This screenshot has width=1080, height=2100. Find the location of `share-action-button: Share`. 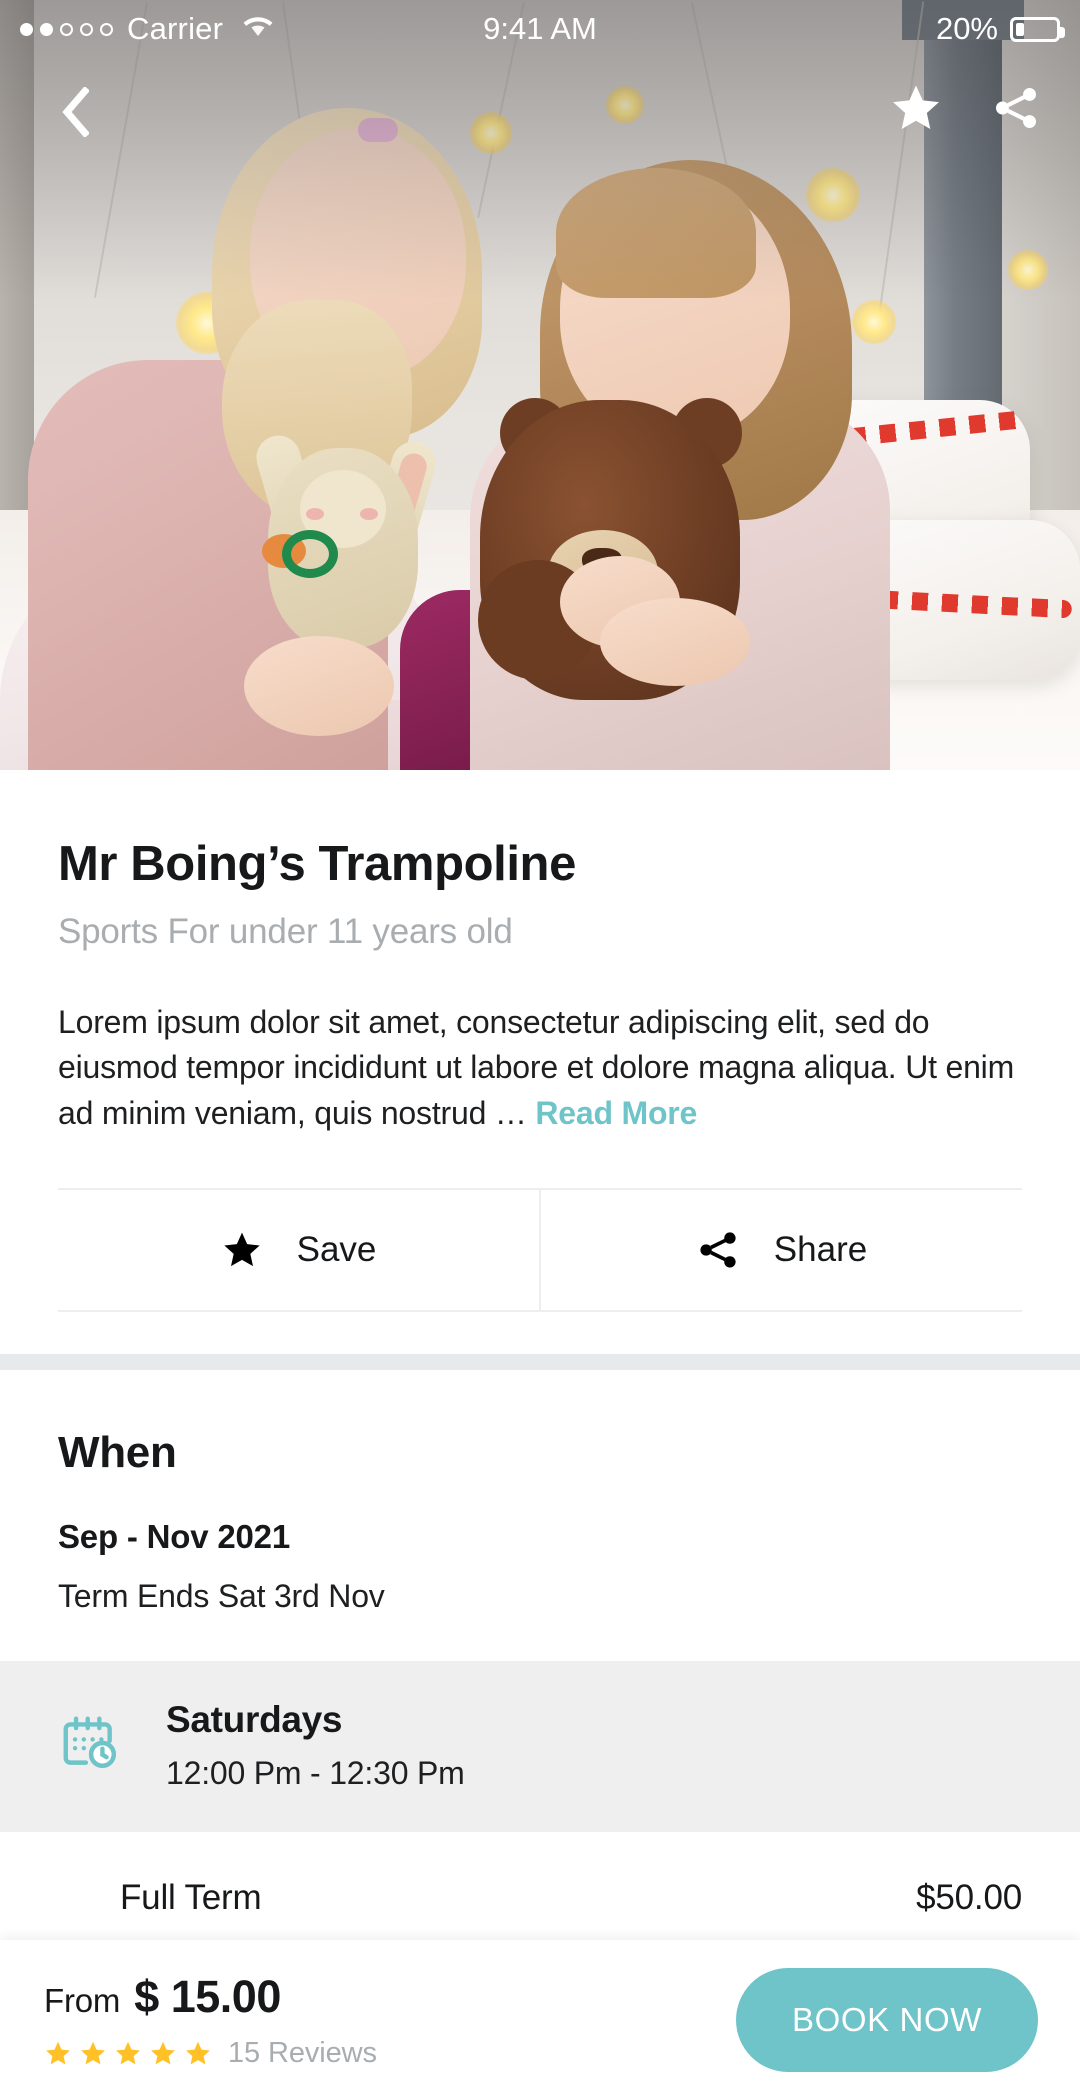

share-action-button: Share is located at coordinates (780, 1250).